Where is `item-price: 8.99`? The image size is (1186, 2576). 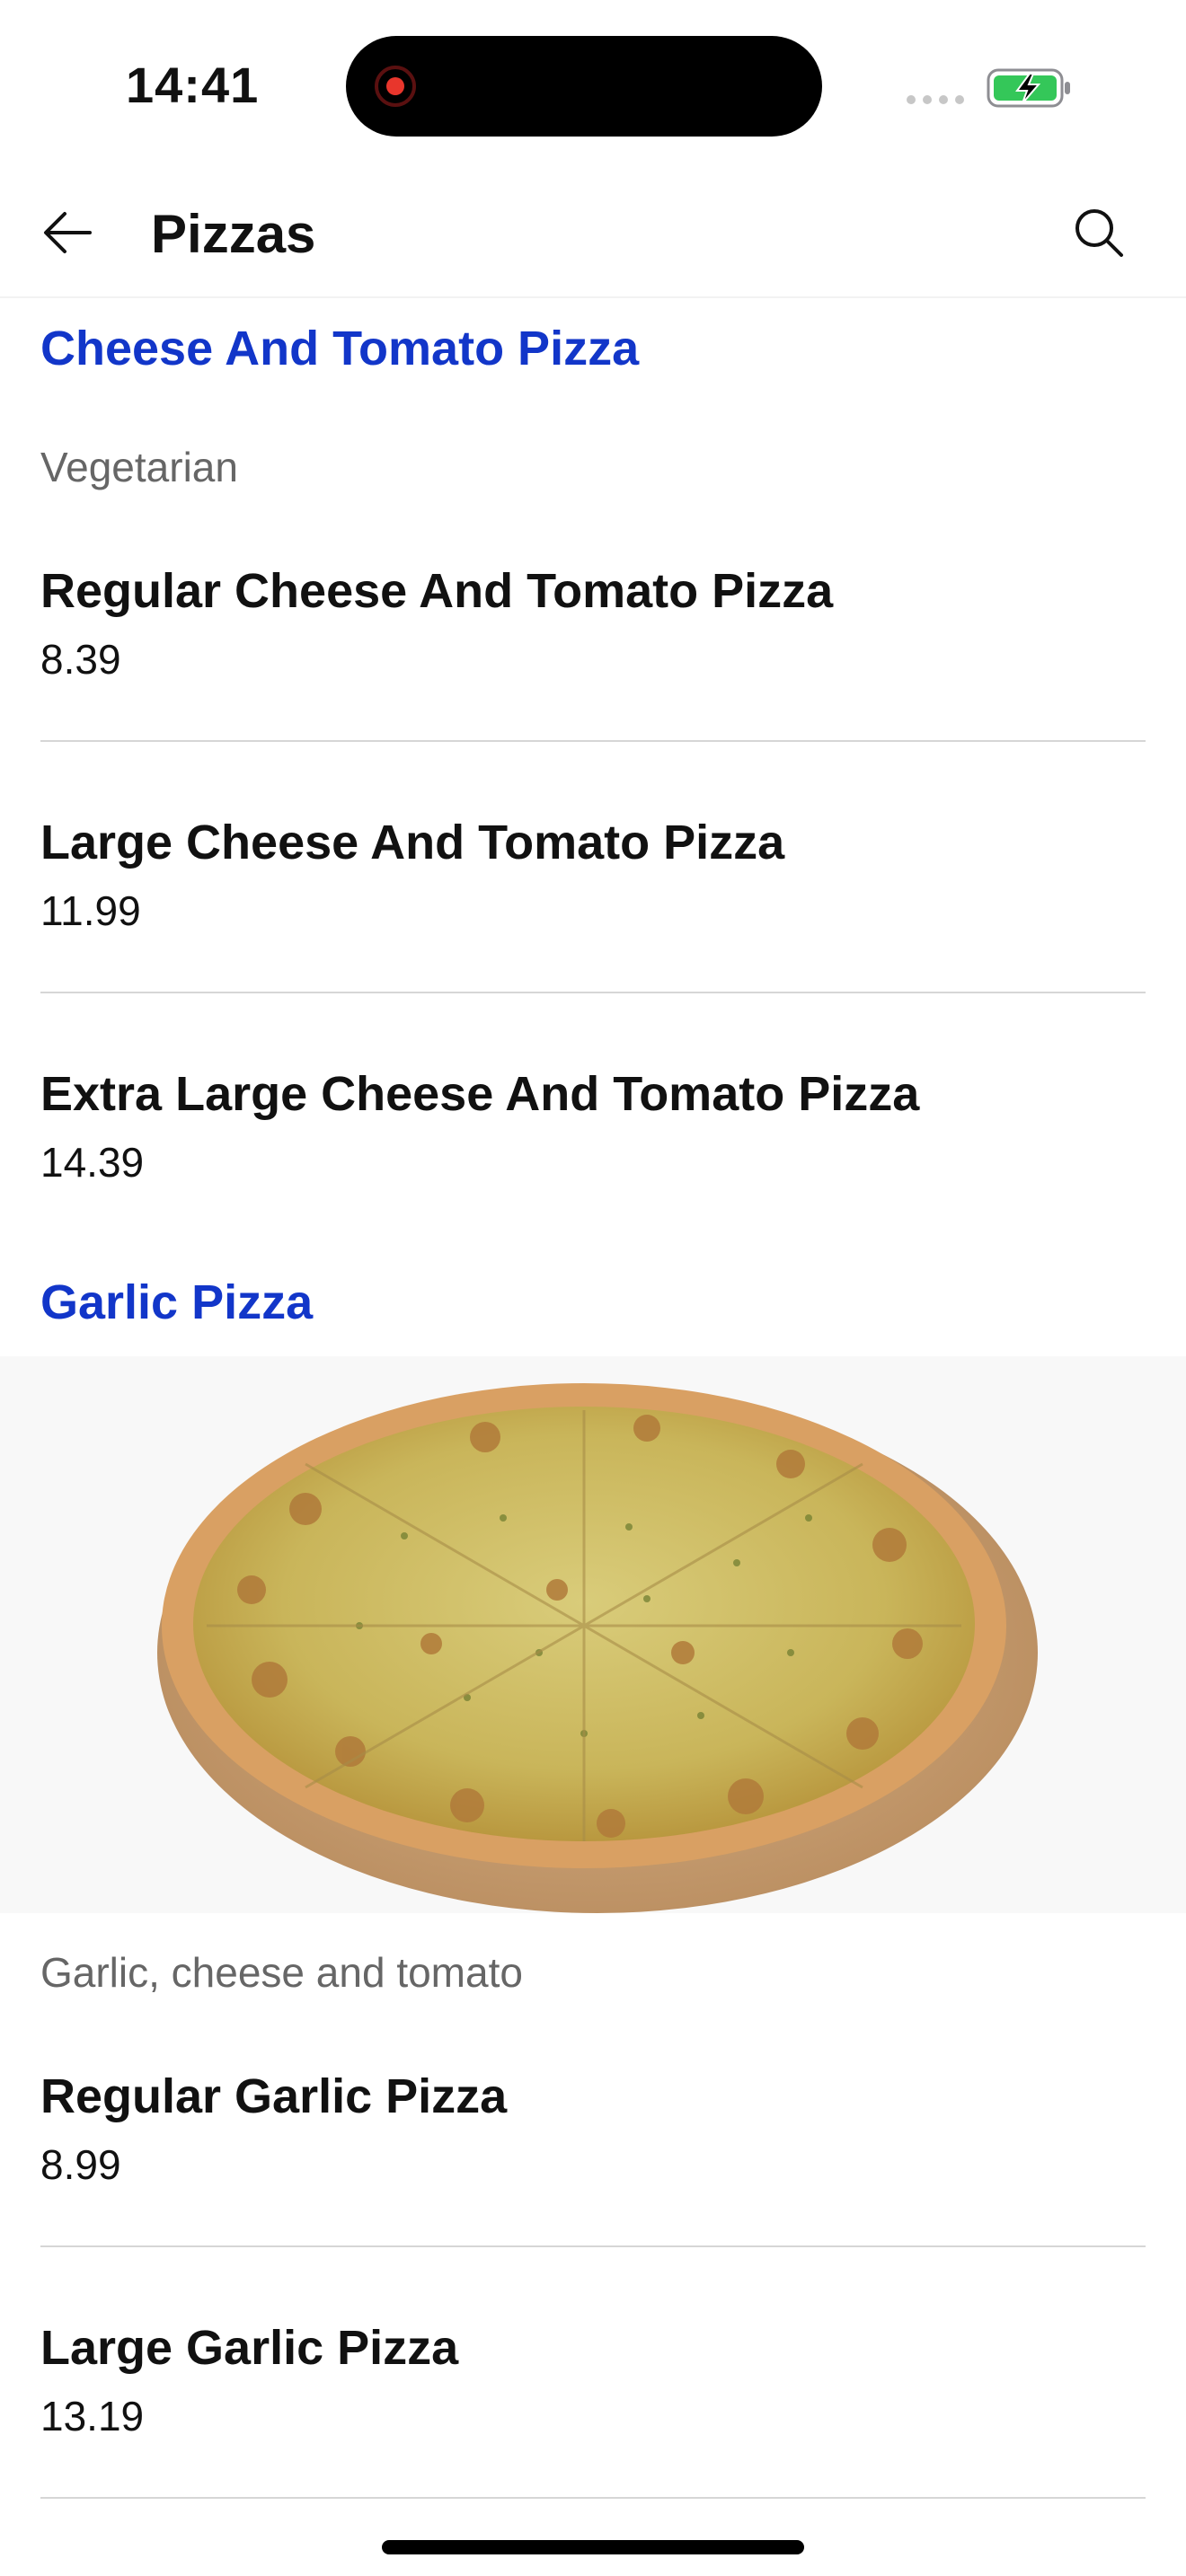 item-price: 8.99 is located at coordinates (80, 2164).